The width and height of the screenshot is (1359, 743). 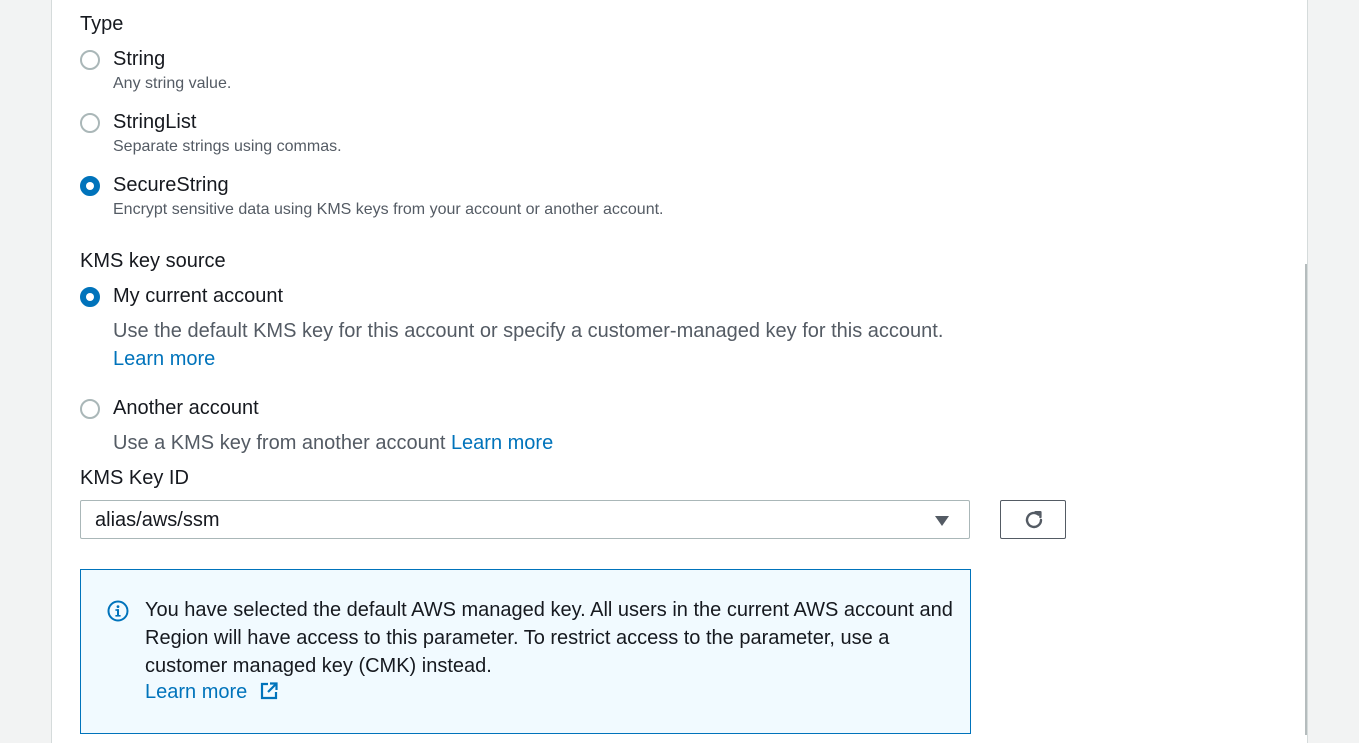 I want to click on caret-down-icon, so click(x=942, y=521).